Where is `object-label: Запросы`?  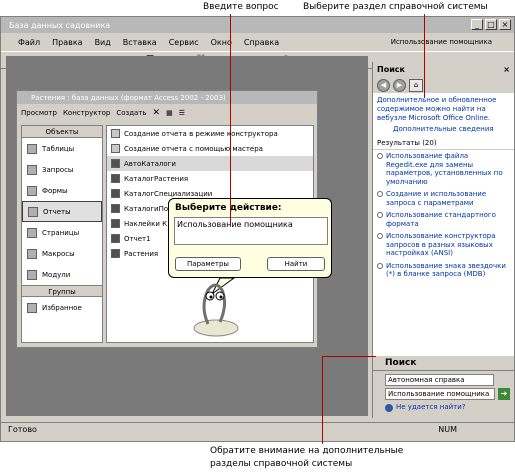
object-label: Запросы is located at coordinates (58, 169).